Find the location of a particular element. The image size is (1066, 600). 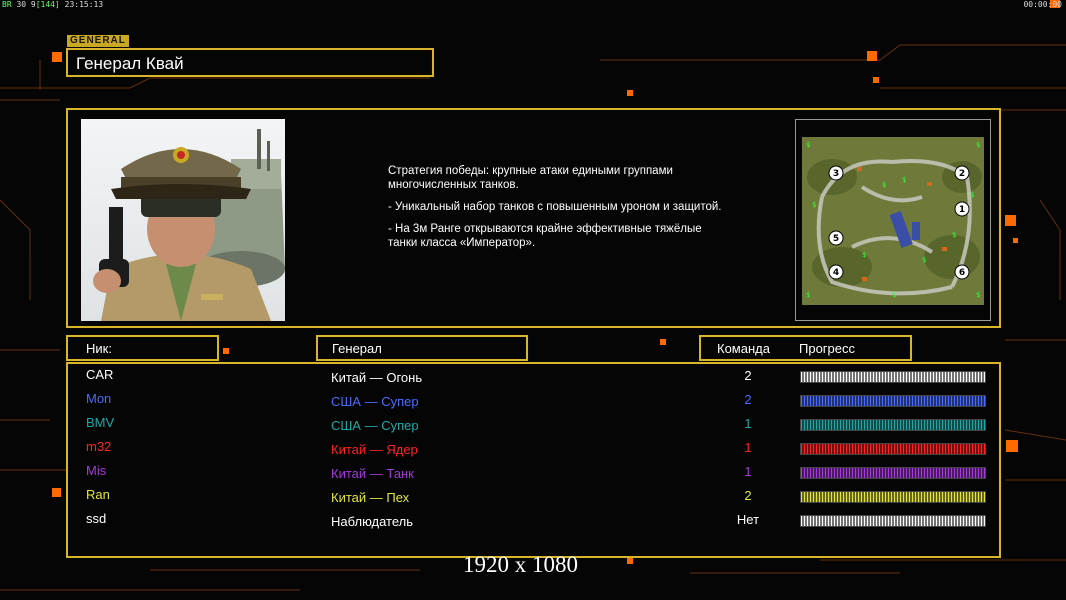

hud-left-time: 23:15:13 is located at coordinates (84, 4).